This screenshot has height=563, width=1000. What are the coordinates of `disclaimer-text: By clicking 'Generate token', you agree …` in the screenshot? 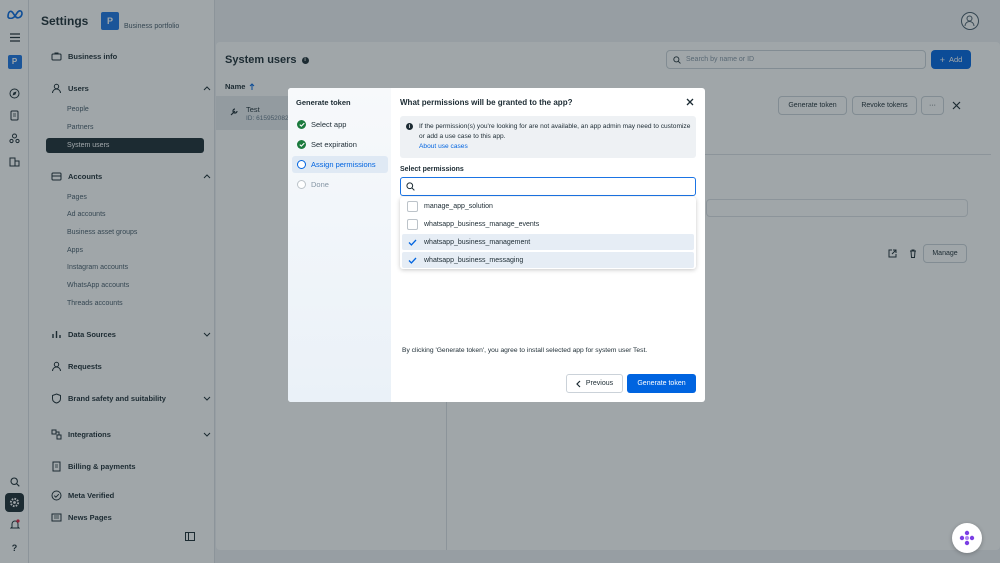 It's located at (525, 350).